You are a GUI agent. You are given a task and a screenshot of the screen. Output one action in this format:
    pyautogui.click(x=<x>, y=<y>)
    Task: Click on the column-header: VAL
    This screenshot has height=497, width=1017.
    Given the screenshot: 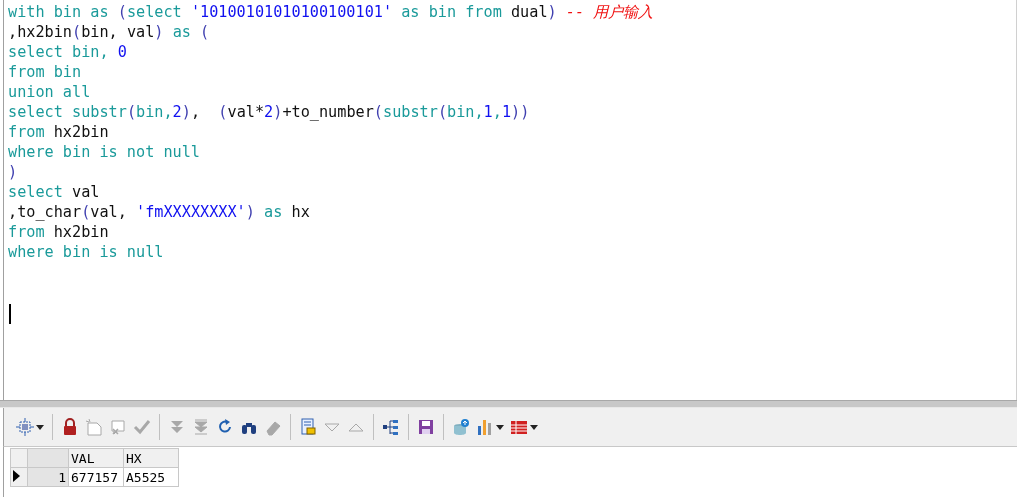 What is the action you would take?
    pyautogui.click(x=96, y=458)
    